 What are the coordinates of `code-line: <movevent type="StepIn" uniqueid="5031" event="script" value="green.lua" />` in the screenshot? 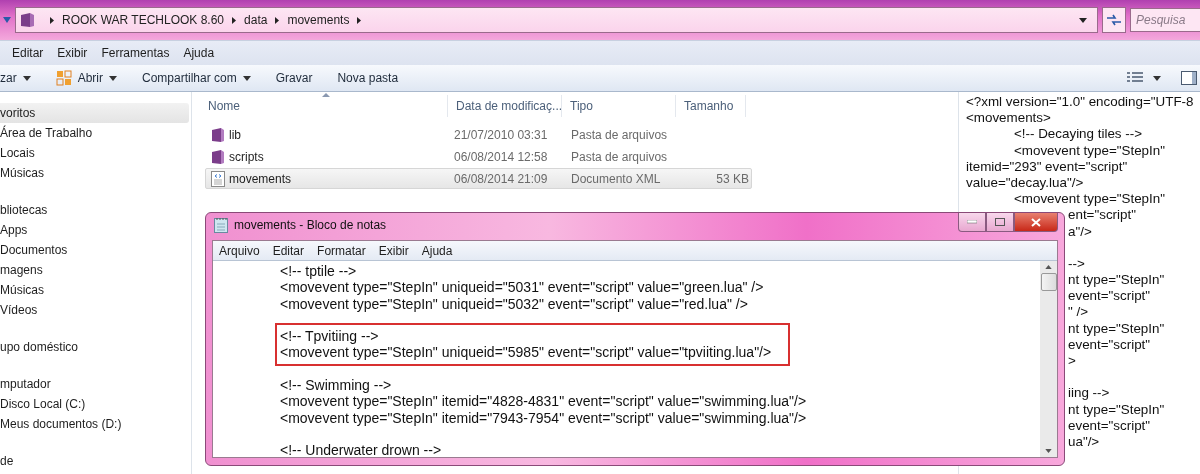 It's located at (522, 287).